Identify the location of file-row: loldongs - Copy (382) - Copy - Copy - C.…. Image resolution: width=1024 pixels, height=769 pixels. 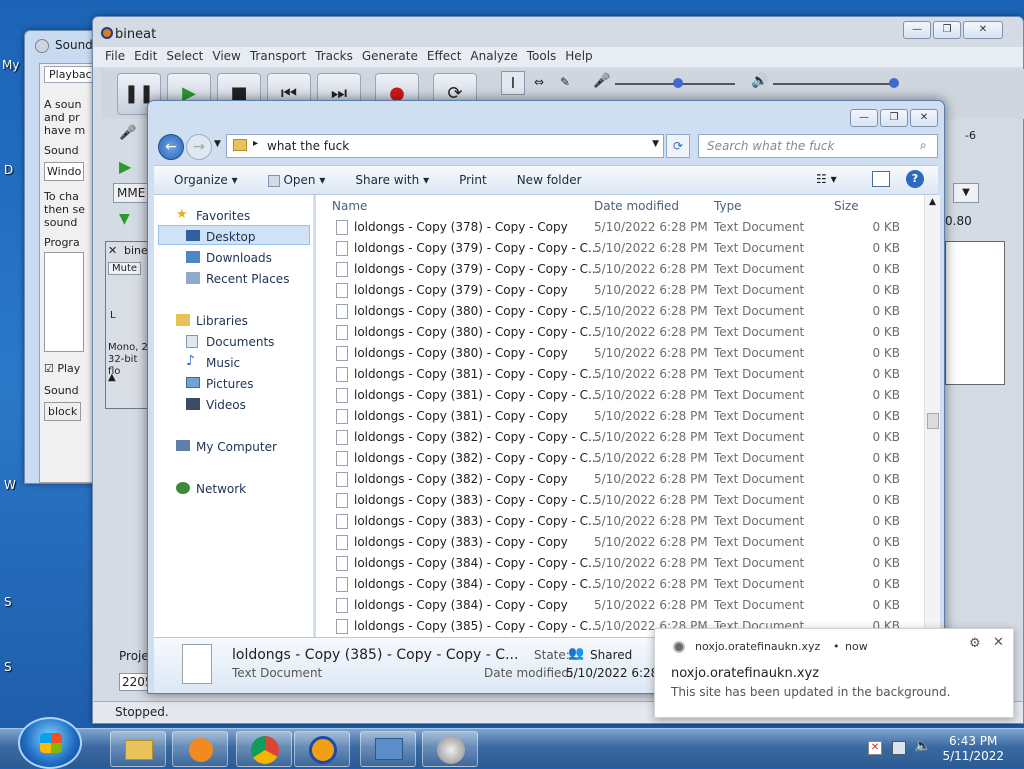
(616, 437).